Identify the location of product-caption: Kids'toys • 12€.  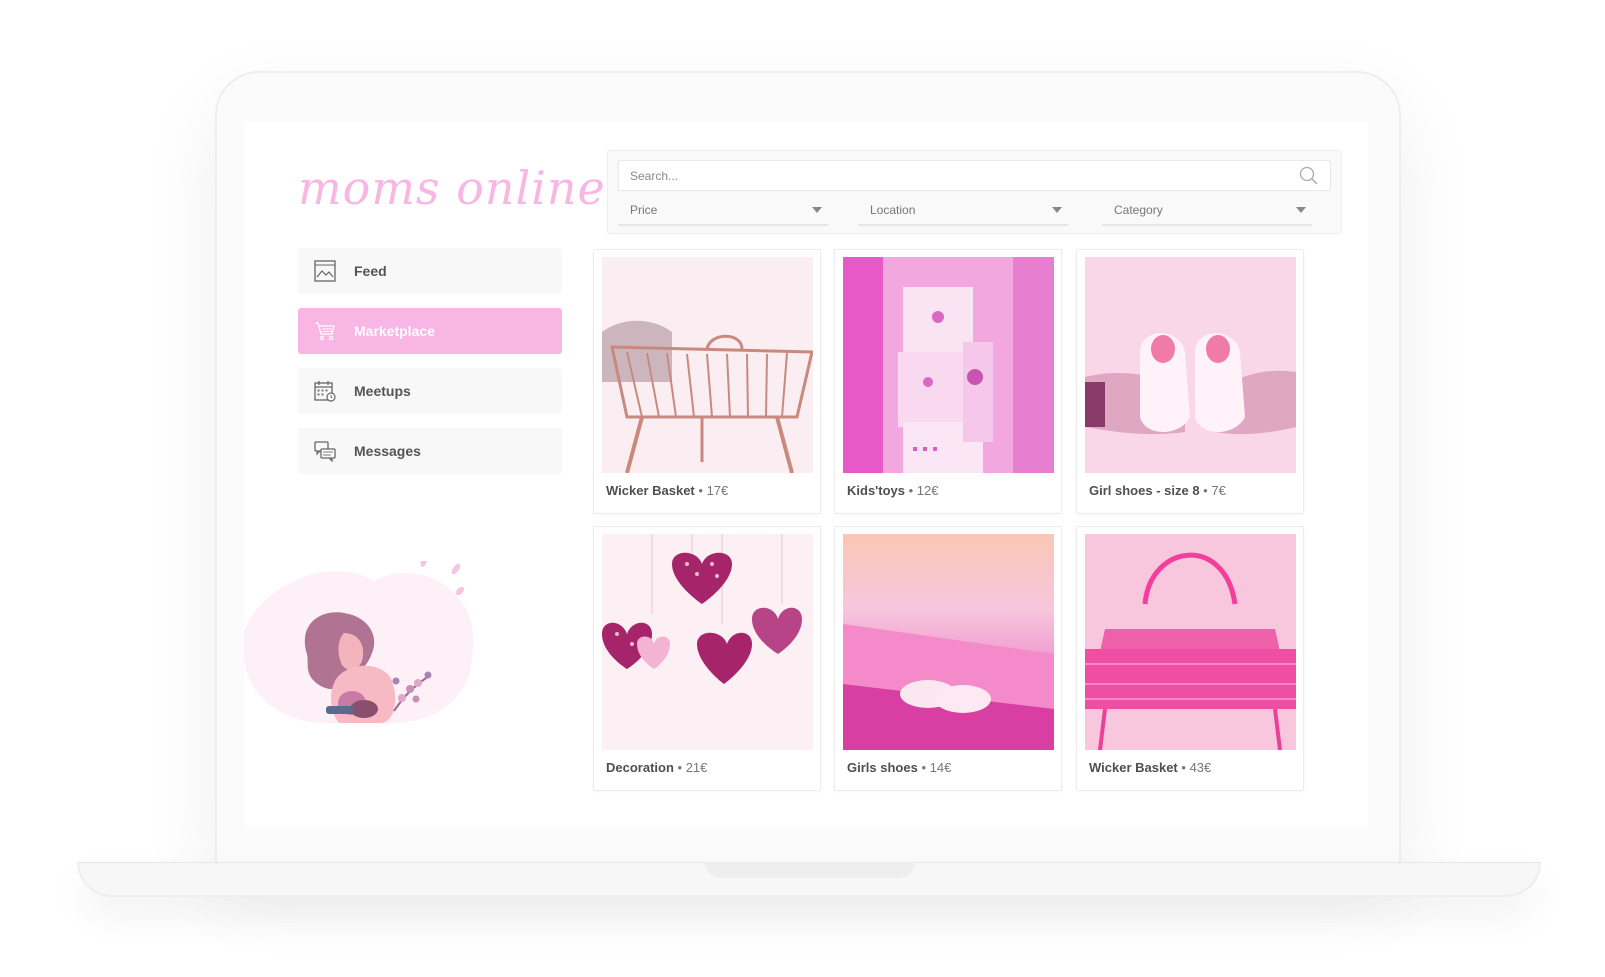
(893, 490).